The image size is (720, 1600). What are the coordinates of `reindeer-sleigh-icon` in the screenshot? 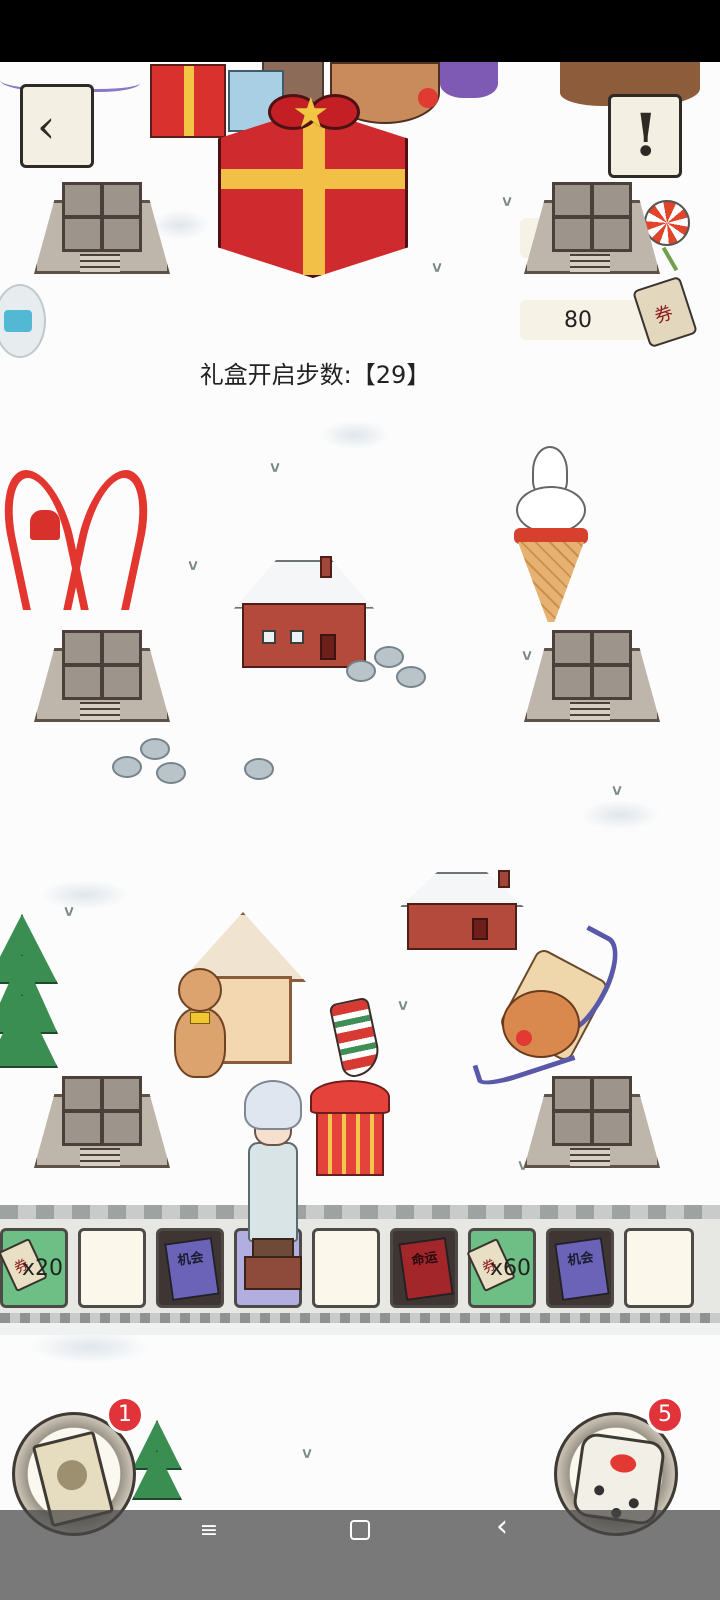 It's located at (552, 1008).